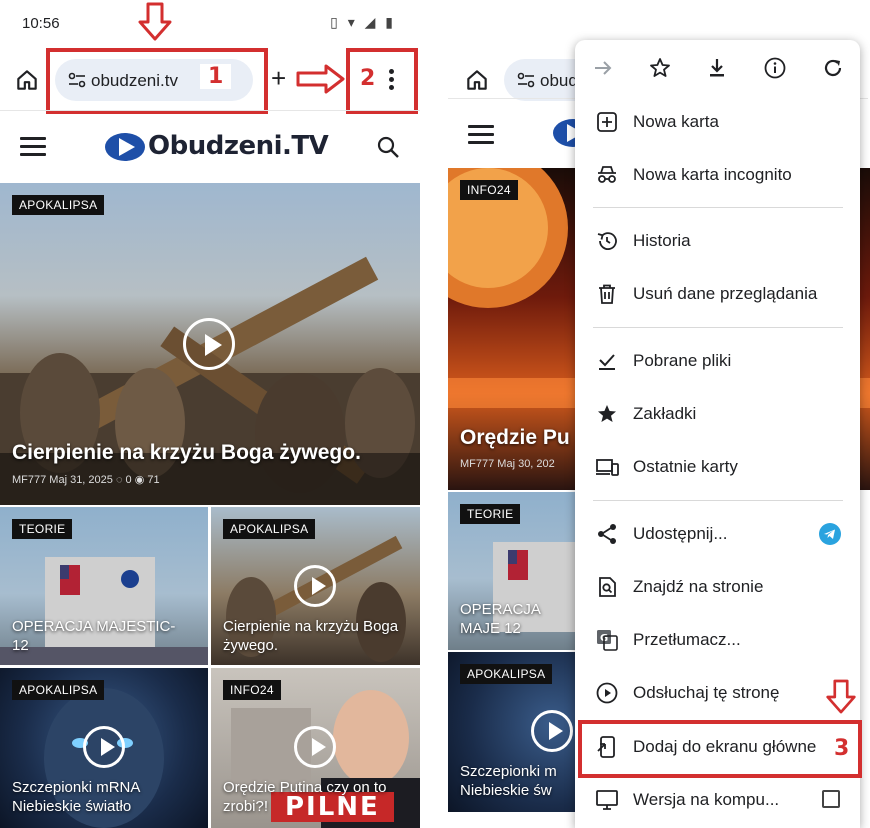 The height and width of the screenshot is (828, 870). Describe the element at coordinates (682, 360) in the screenshot. I see `menu-item-label: Pobrane pliki` at that location.